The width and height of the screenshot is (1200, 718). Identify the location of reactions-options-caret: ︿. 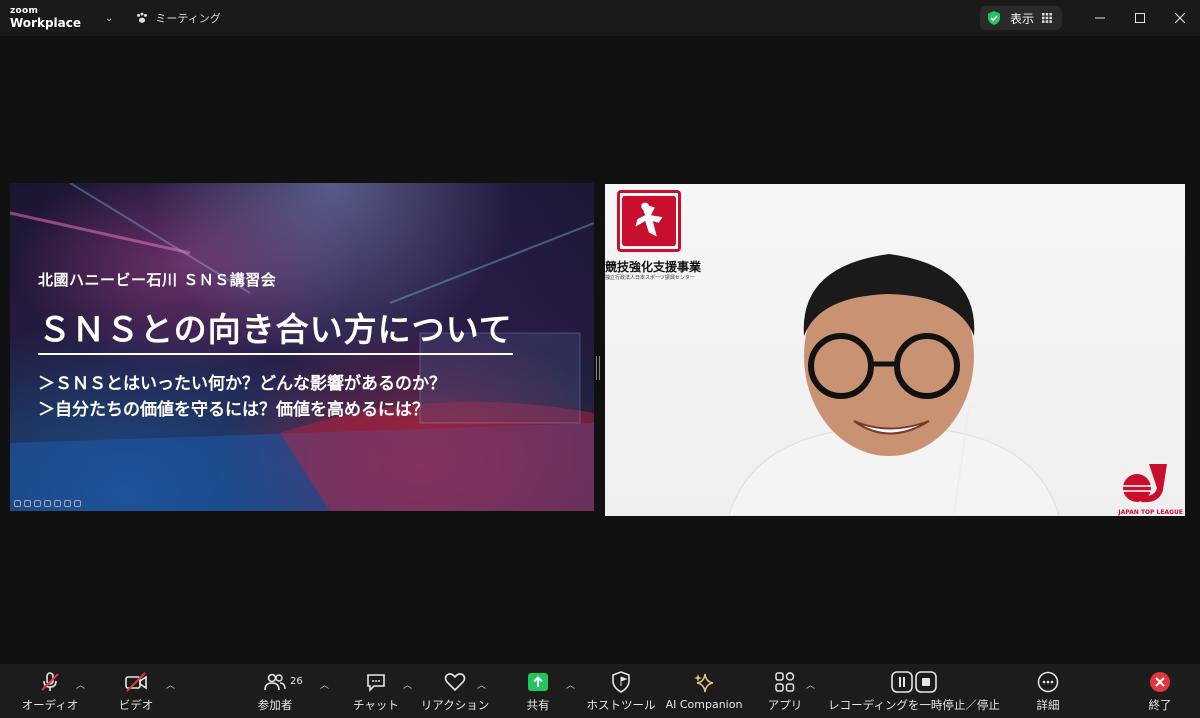
(481, 684).